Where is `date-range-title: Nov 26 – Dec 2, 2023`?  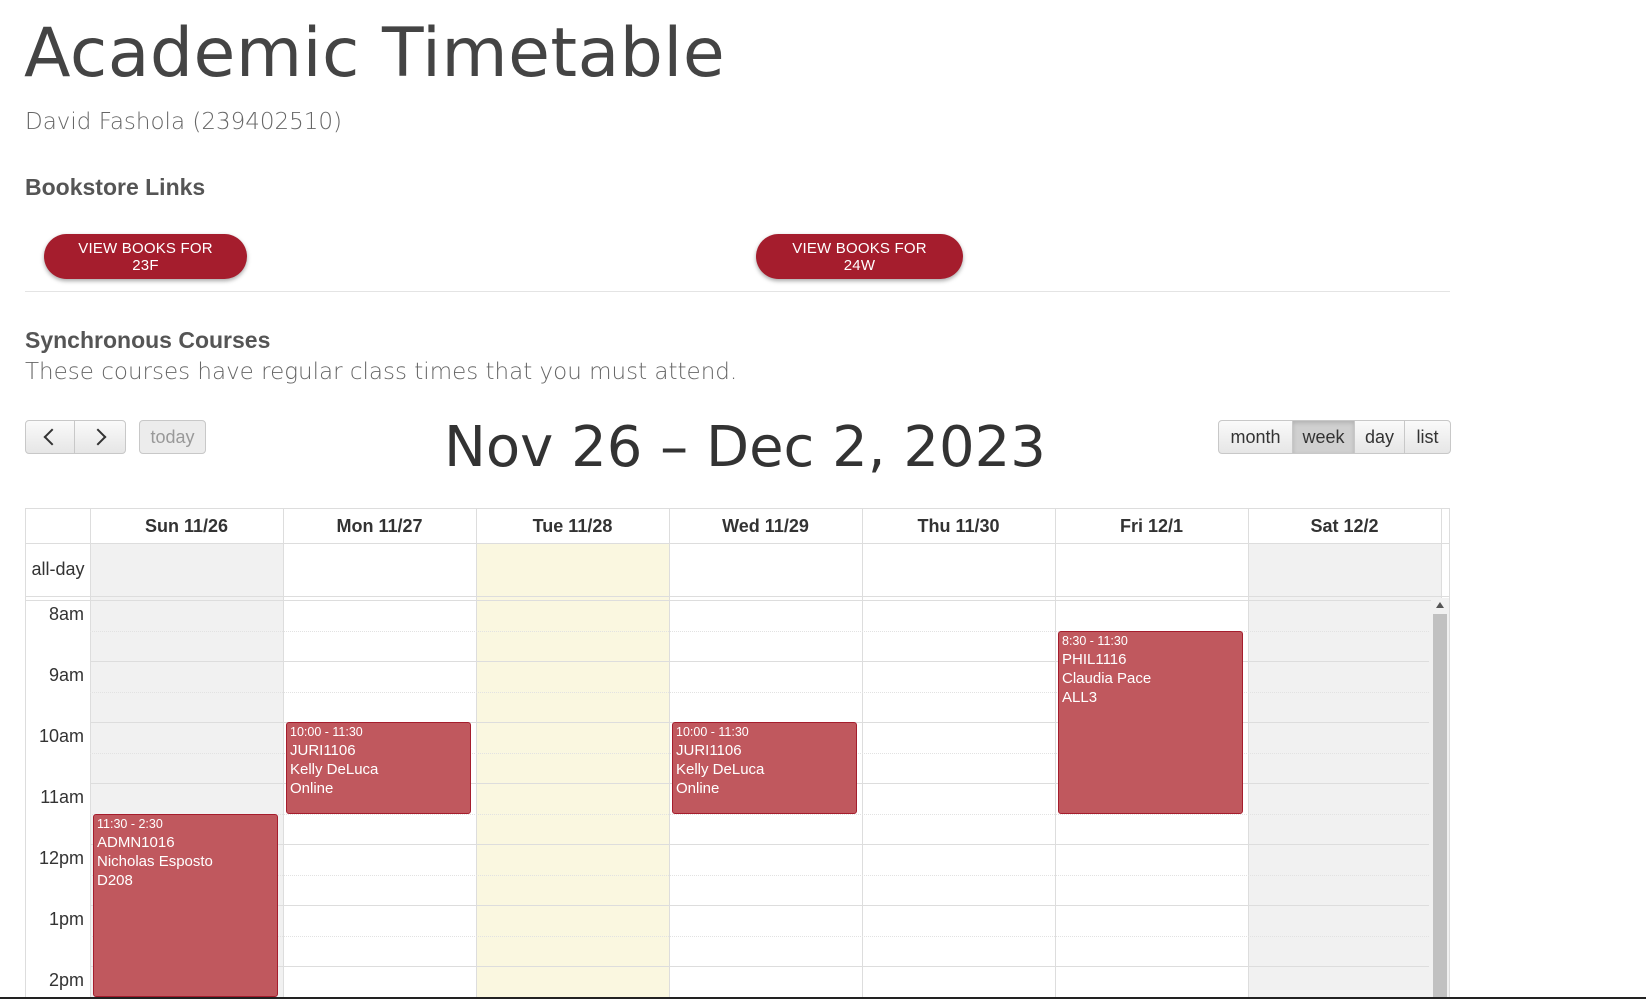
date-range-title: Nov 26 – Dec 2, 2023 is located at coordinates (745, 447).